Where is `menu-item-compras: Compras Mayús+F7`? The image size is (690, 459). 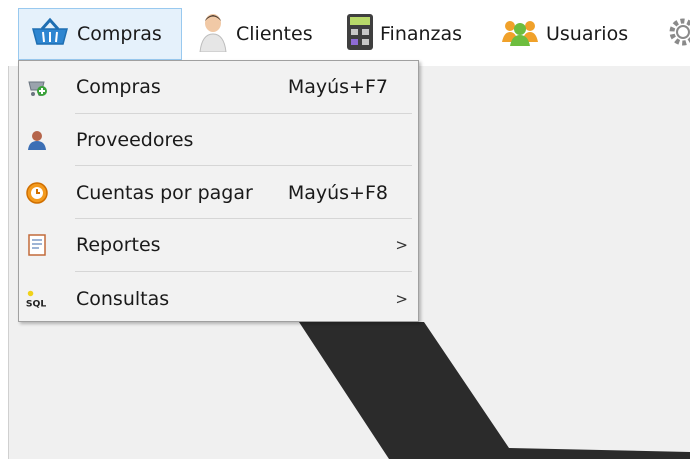 menu-item-compras: Compras Mayús+F7 is located at coordinates (218, 87).